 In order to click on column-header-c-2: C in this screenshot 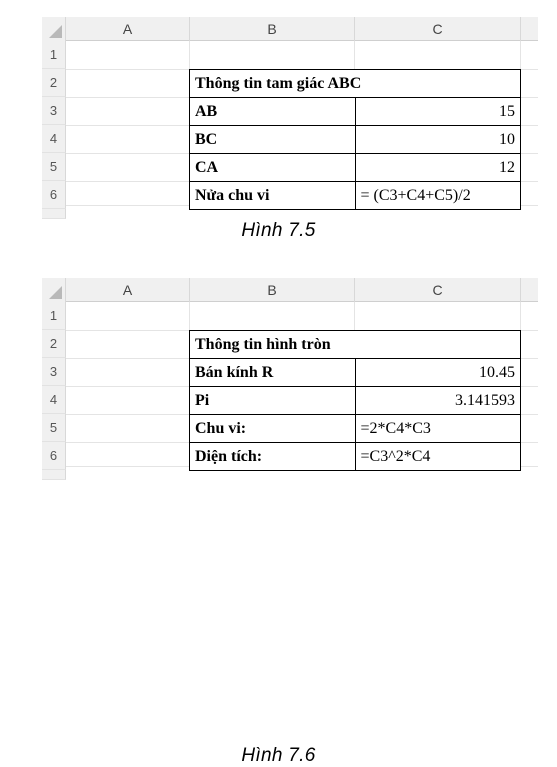, I will do `click(438, 290)`.